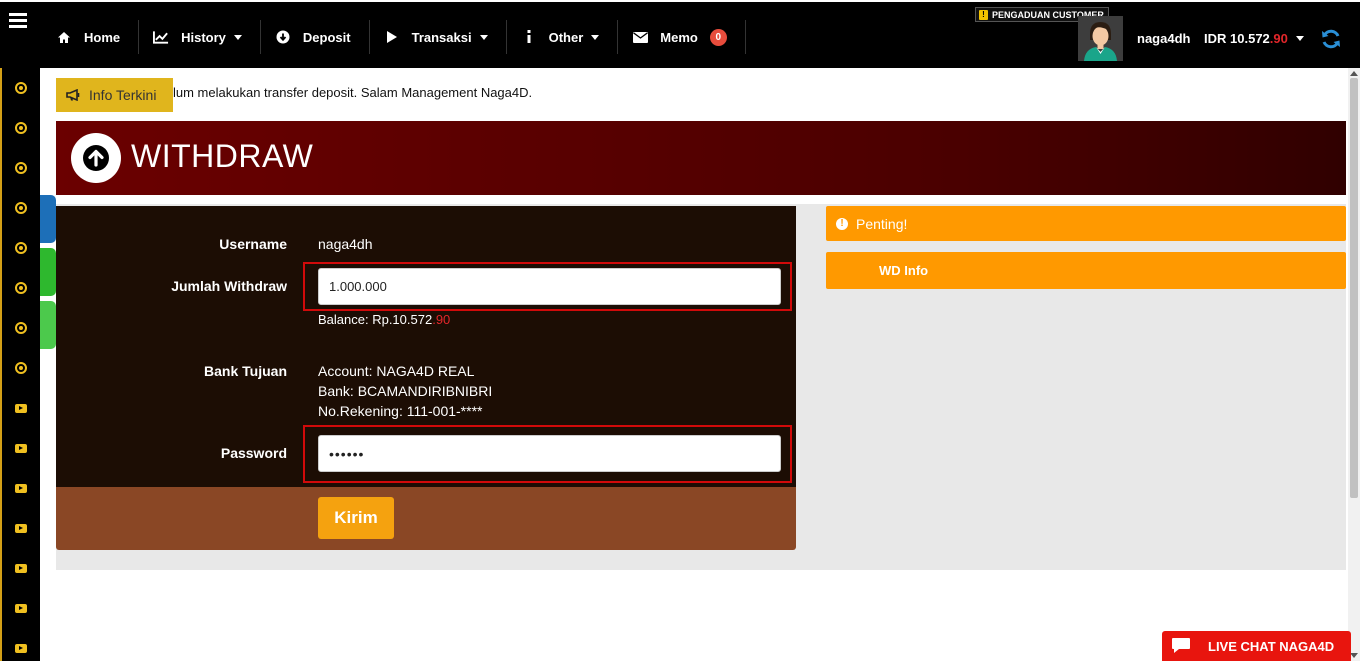 The height and width of the screenshot is (661, 1360). I want to click on rekening-line: No.Rekening: 111-001-****, so click(400, 411).